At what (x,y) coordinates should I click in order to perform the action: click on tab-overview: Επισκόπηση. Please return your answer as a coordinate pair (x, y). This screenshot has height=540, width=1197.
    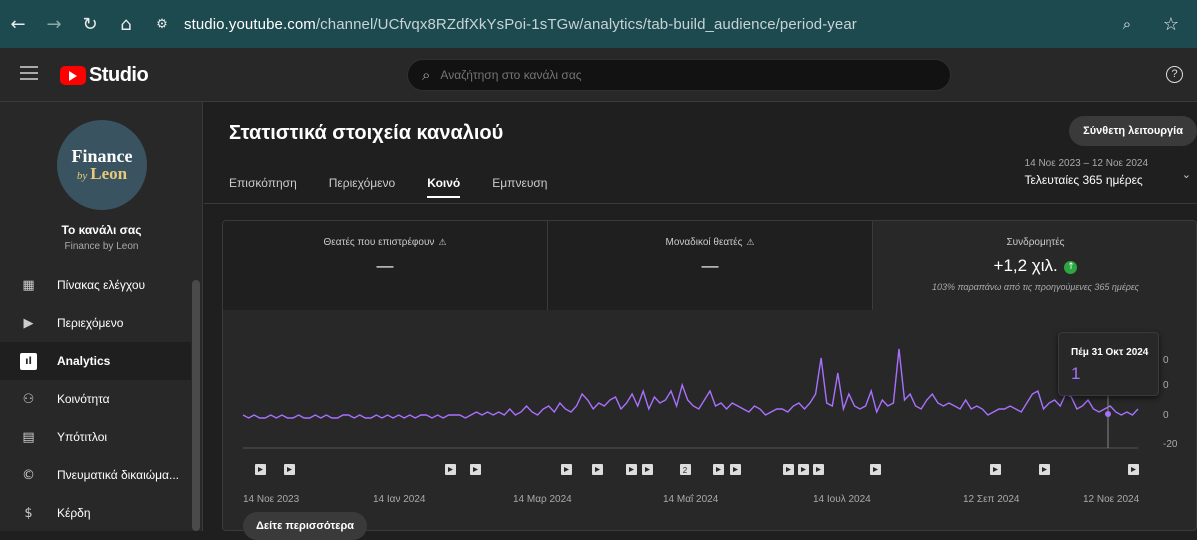
    Looking at the image, I should click on (263, 183).